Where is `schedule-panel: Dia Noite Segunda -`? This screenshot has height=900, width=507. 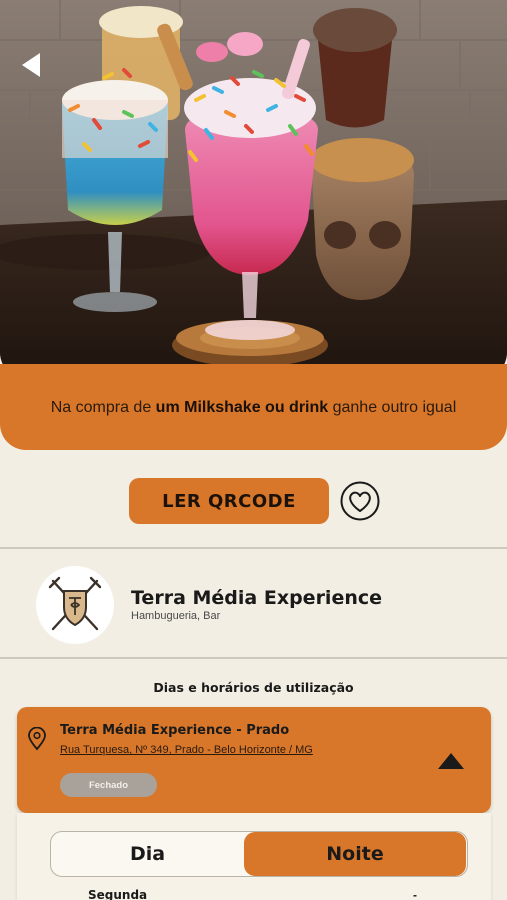
schedule-panel: Dia Noite Segunda - is located at coordinates (254, 856).